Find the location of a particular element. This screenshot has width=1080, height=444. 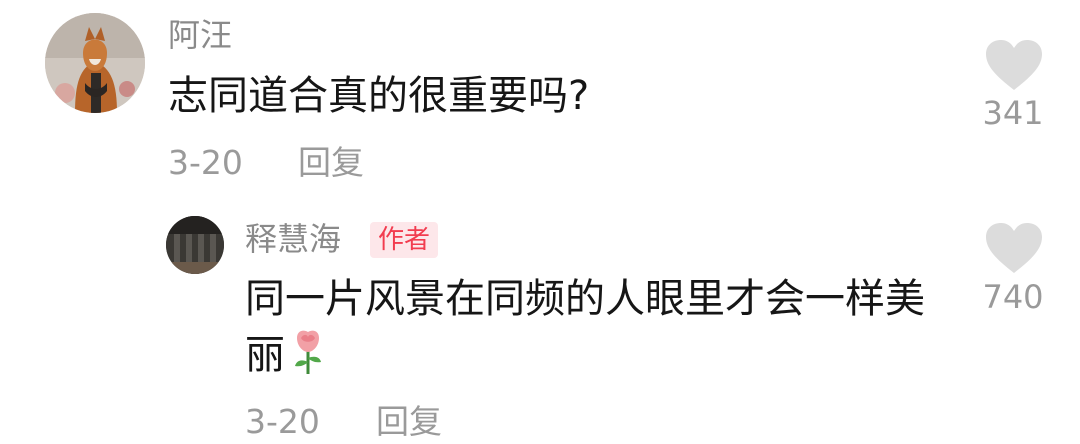

like-count: 341 is located at coordinates (1013, 113).